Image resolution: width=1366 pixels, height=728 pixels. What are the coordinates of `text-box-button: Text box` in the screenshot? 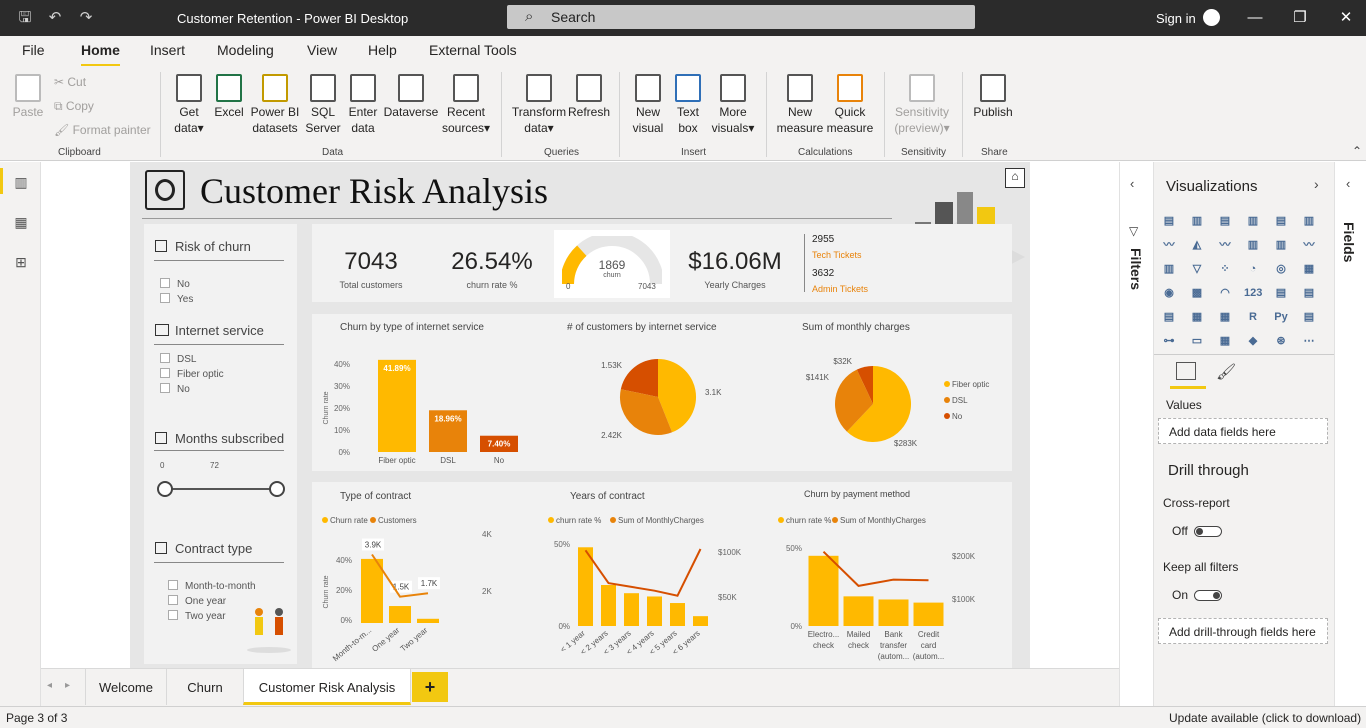 It's located at (688, 105).